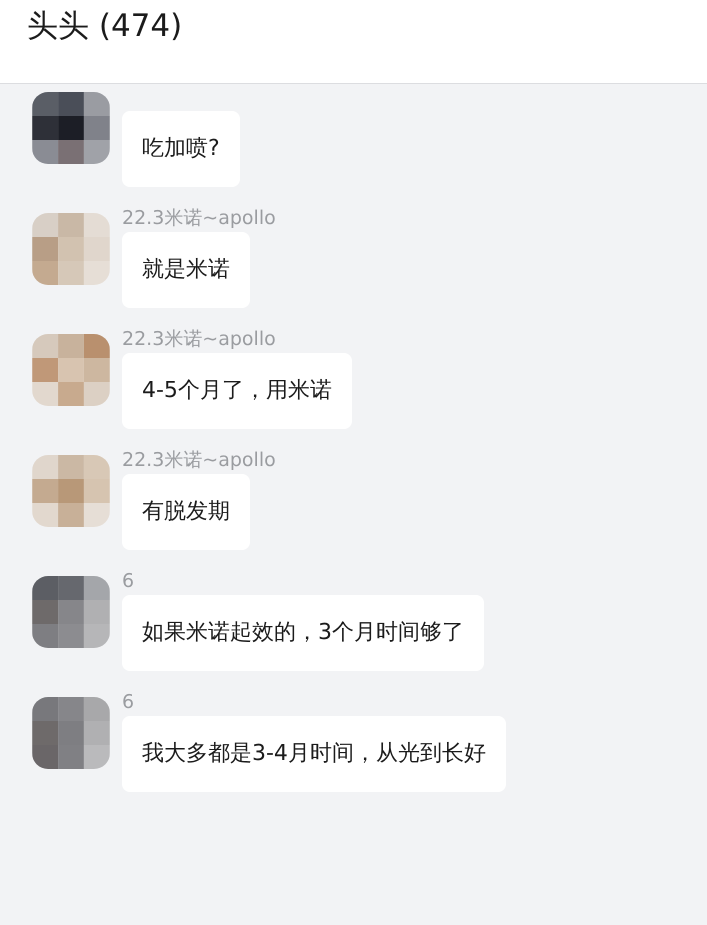  What do you see at coordinates (104, 26) in the screenshot?
I see `chat-title: 头头 (474)` at bounding box center [104, 26].